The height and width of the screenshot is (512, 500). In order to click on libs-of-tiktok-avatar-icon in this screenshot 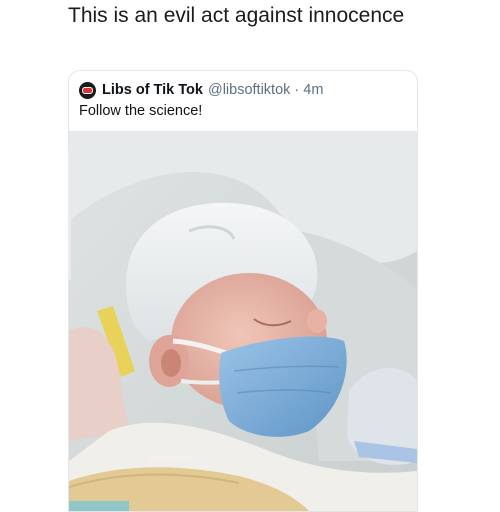, I will do `click(87, 90)`.